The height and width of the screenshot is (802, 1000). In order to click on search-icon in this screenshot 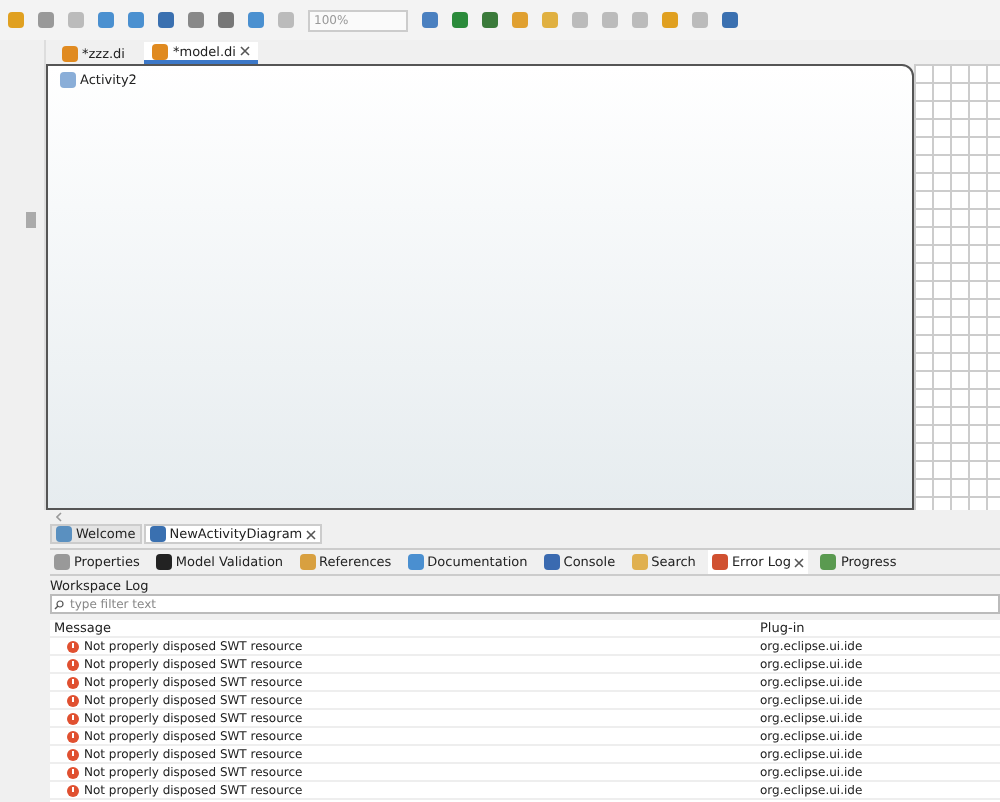, I will do `click(59, 604)`.